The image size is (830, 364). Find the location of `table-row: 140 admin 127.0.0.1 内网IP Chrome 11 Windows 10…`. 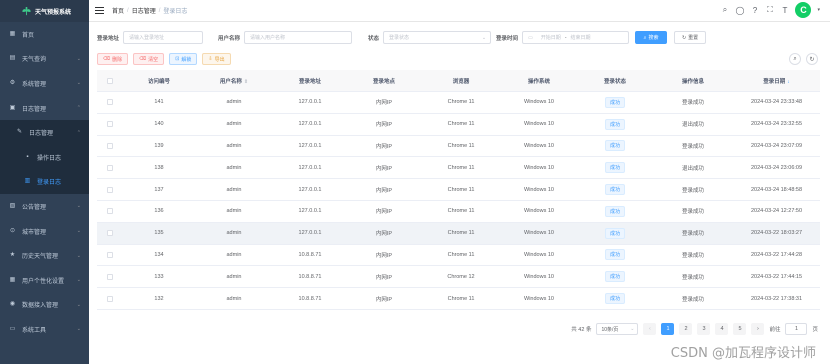

table-row: 140 admin 127.0.0.1 内网IP Chrome 11 Windows 10… is located at coordinates (458, 125).